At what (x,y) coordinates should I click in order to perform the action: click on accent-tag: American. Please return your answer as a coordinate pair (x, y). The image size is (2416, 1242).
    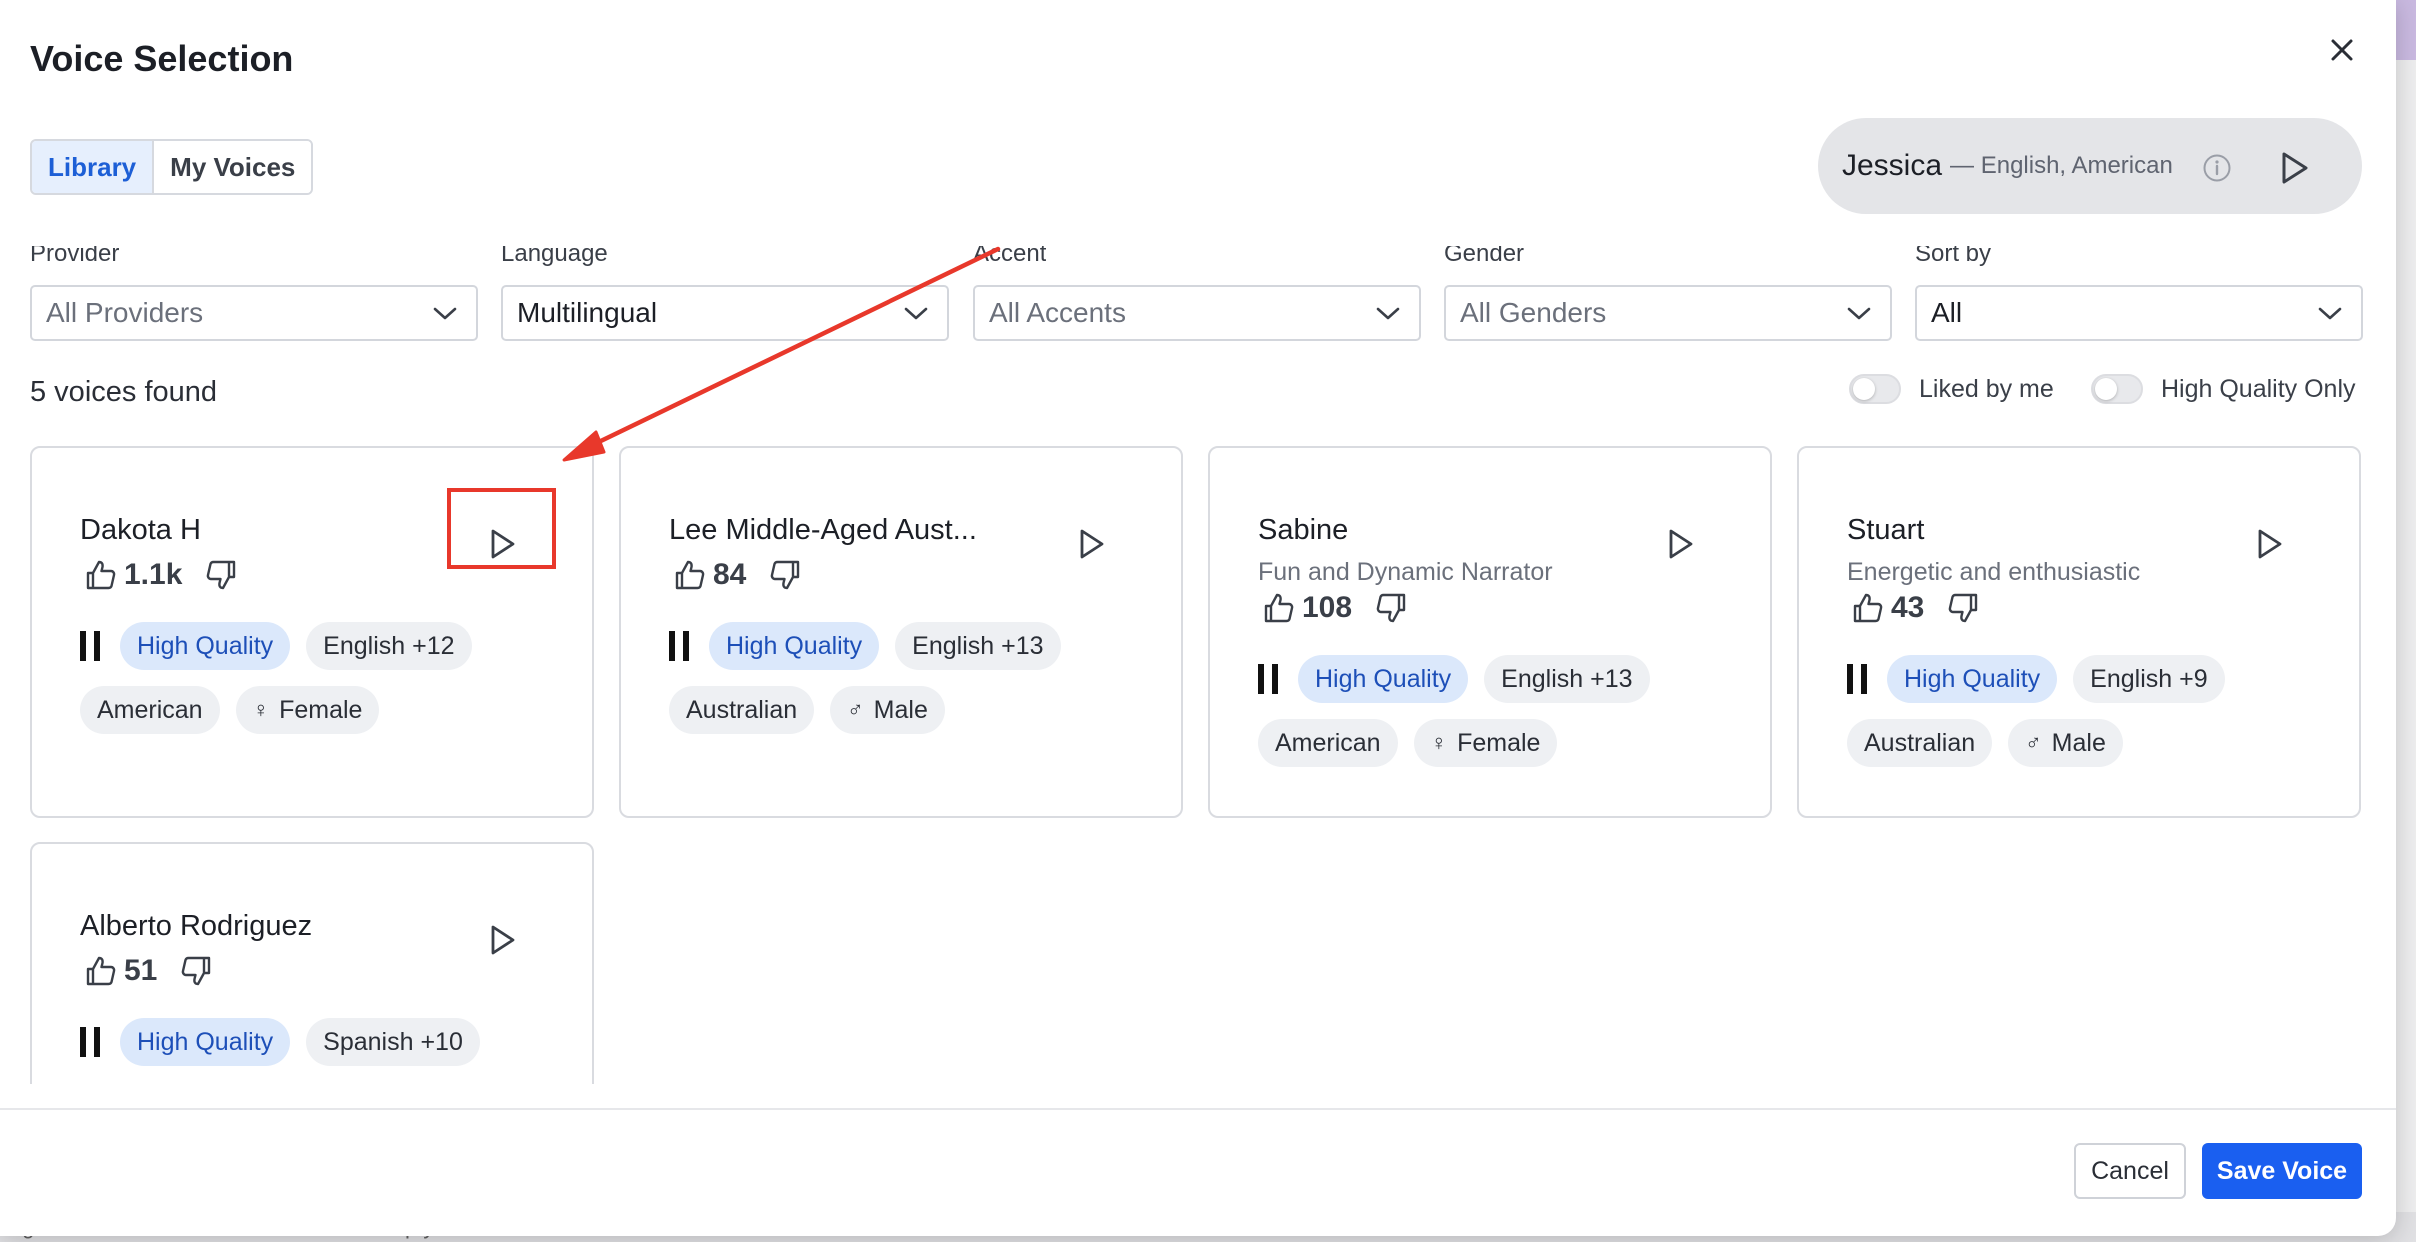
    Looking at the image, I should click on (1328, 743).